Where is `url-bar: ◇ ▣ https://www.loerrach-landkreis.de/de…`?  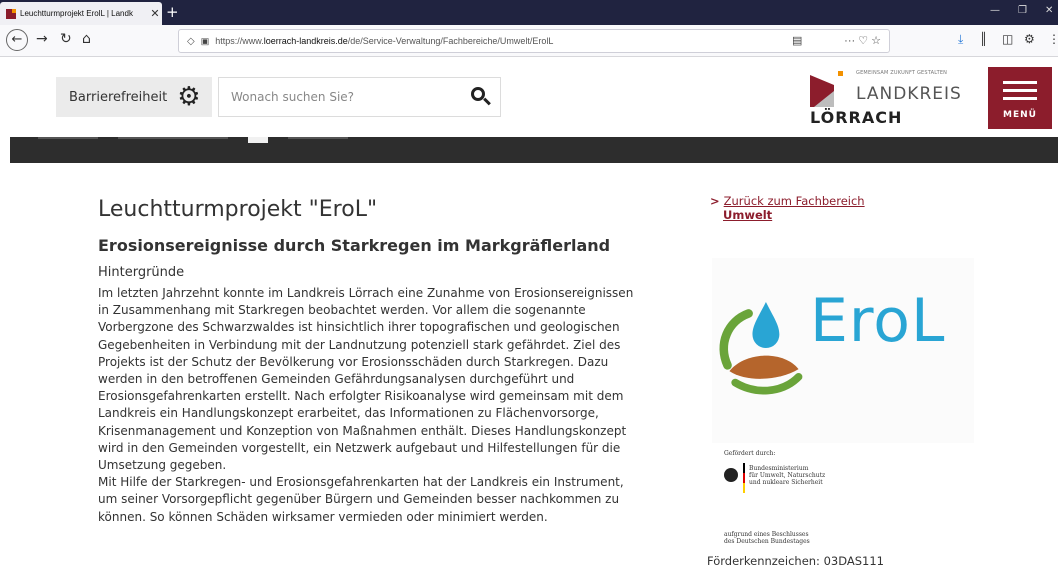 url-bar: ◇ ▣ https://www.loerrach-landkreis.de/de… is located at coordinates (534, 41).